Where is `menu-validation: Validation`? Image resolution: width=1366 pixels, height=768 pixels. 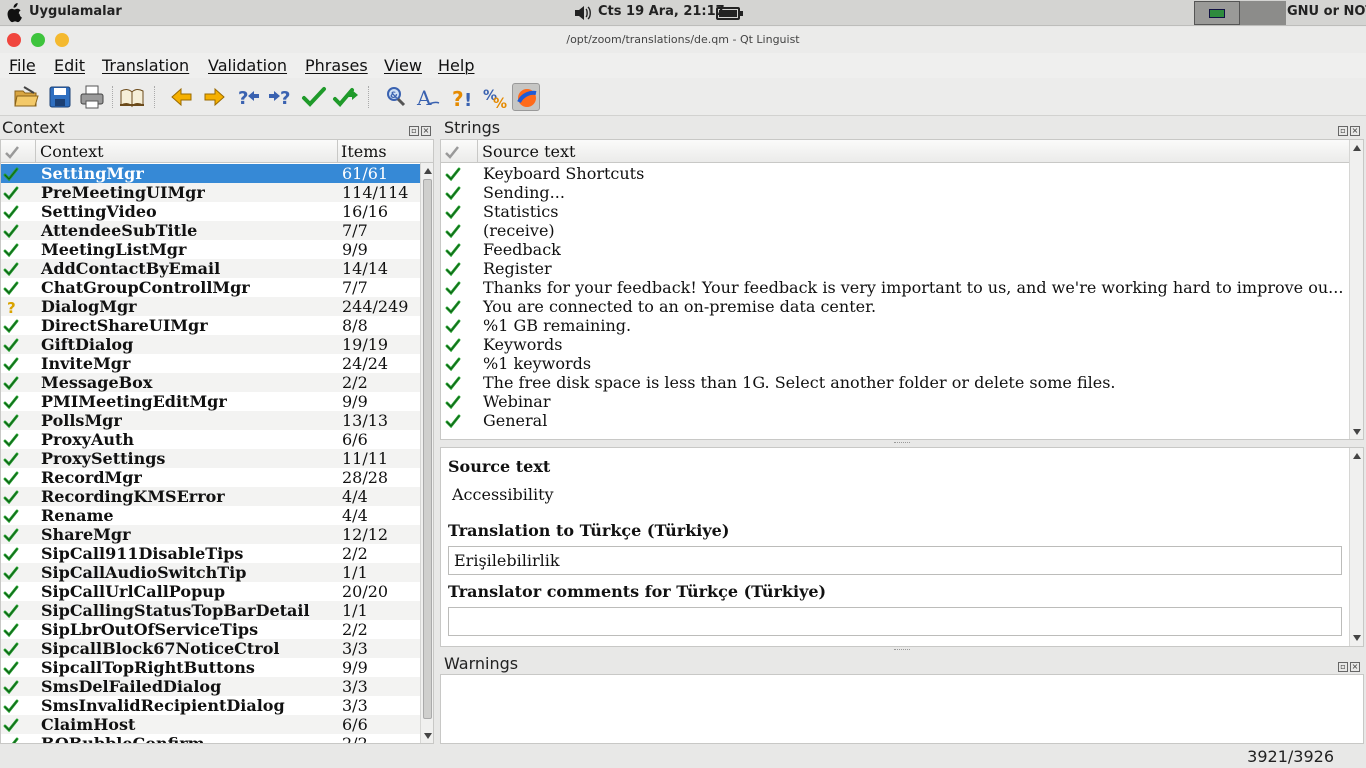
menu-validation: Validation is located at coordinates (247, 65).